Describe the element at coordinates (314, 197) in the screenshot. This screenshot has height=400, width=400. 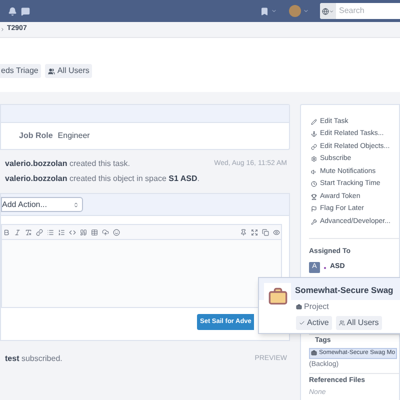
I see `trophy-icon` at that location.